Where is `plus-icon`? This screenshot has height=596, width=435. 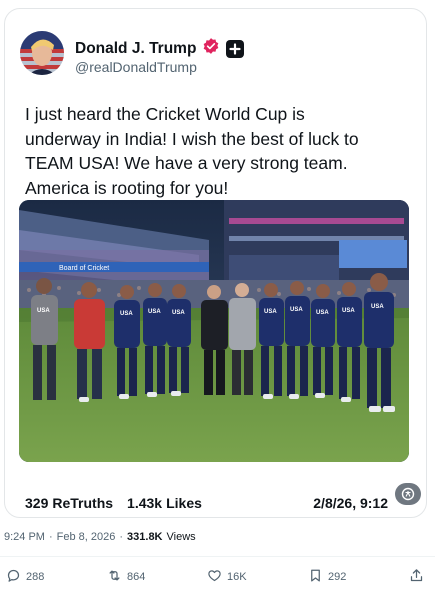 plus-icon is located at coordinates (235, 48).